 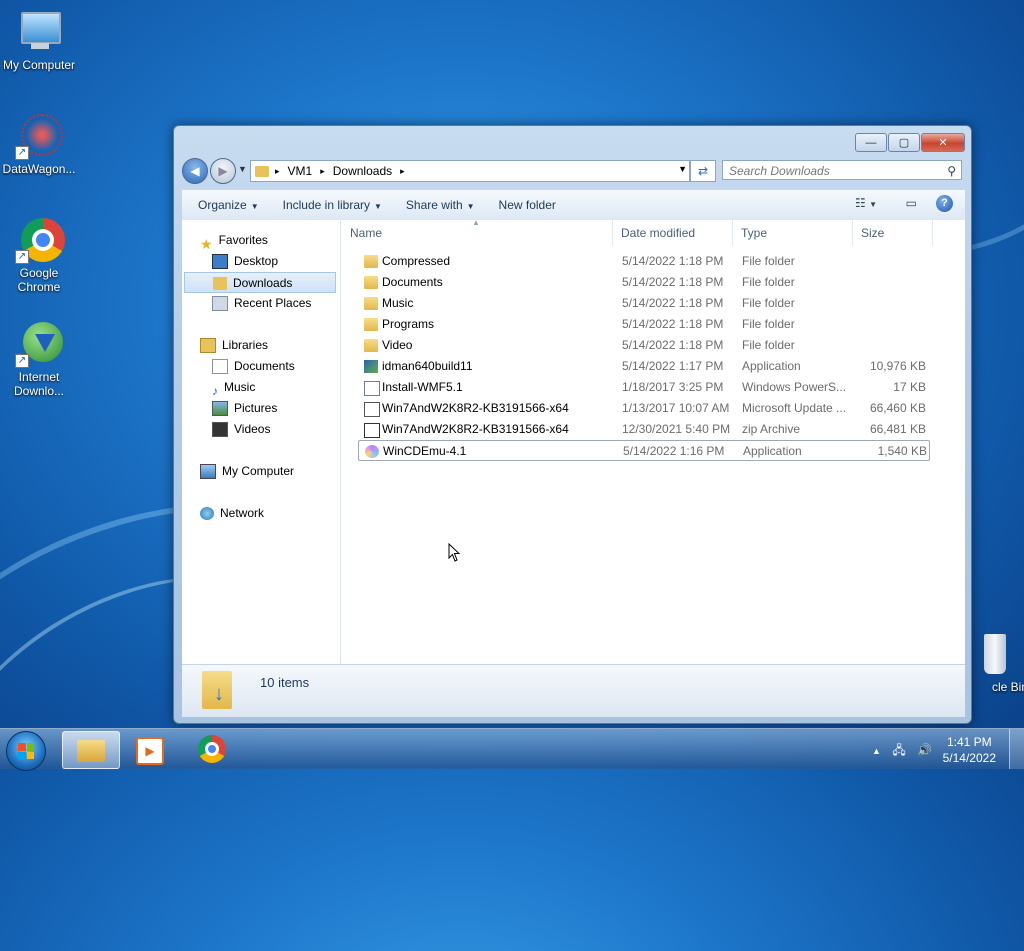 What do you see at coordinates (871, 142) in the screenshot?
I see `minimize-button: —` at bounding box center [871, 142].